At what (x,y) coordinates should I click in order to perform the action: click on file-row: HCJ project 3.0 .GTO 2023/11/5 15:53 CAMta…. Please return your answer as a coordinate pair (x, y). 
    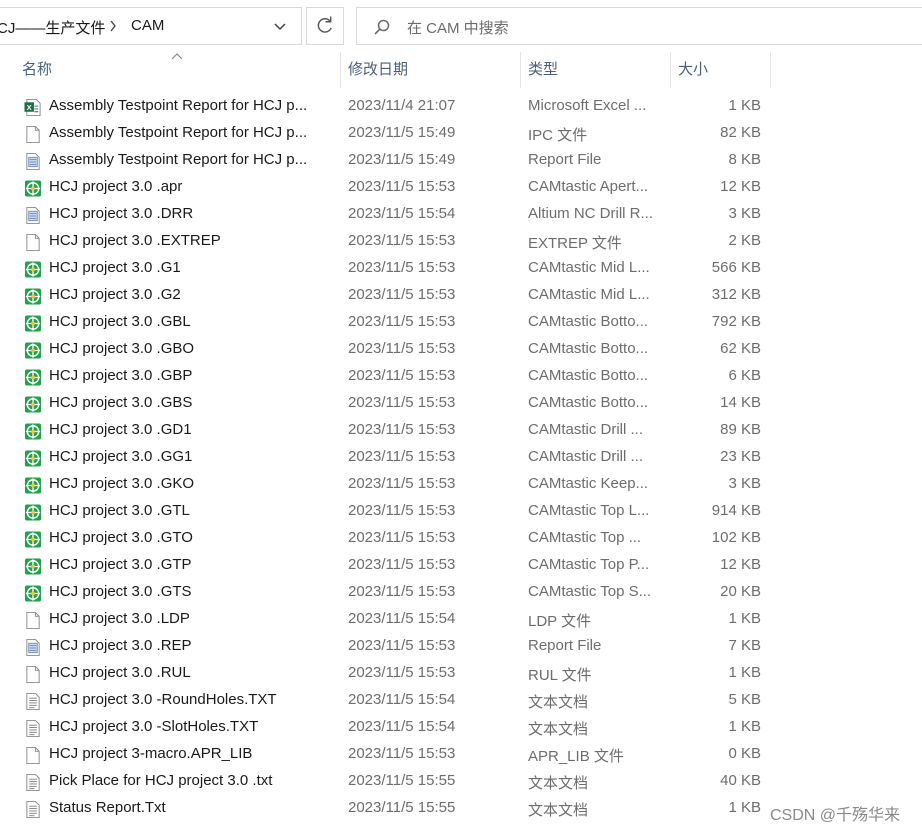
    Looking at the image, I should click on (461, 539).